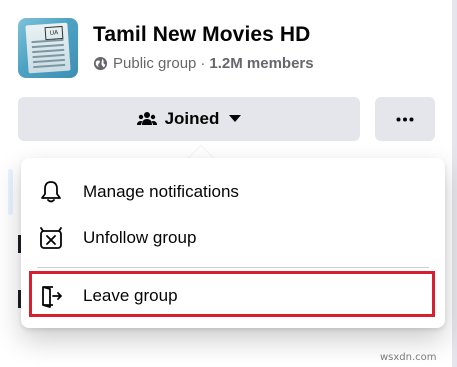  What do you see at coordinates (54, 33) in the screenshot?
I see `cover-ua-badge: UA` at bounding box center [54, 33].